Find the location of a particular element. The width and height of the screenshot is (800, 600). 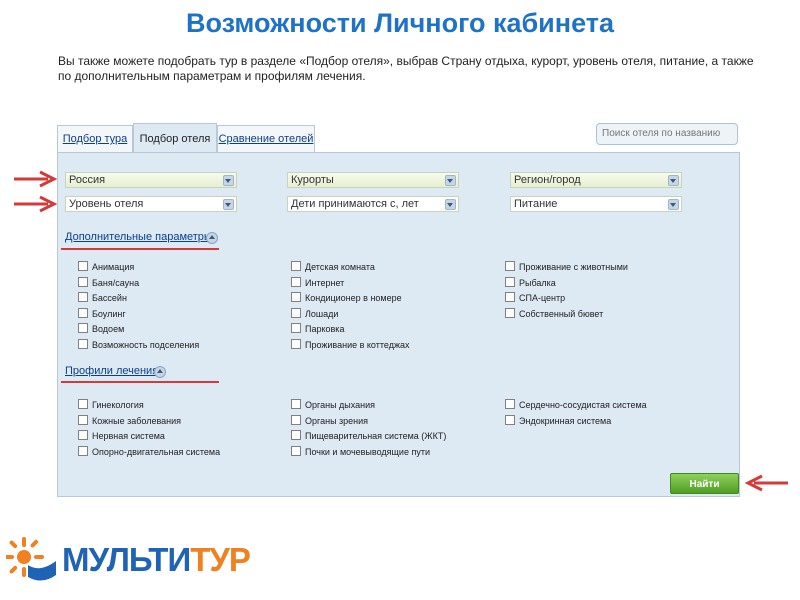

treatment-profiles-toggle: Профили лечения: is located at coordinates (113, 371).